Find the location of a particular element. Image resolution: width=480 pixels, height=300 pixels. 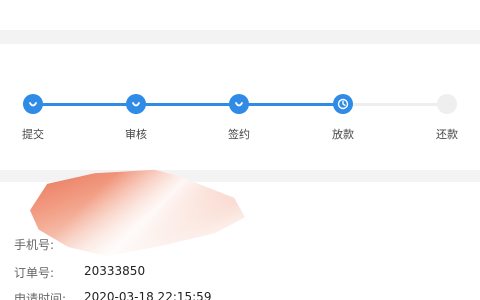

step-label-review: 审核 is located at coordinates (136, 134).